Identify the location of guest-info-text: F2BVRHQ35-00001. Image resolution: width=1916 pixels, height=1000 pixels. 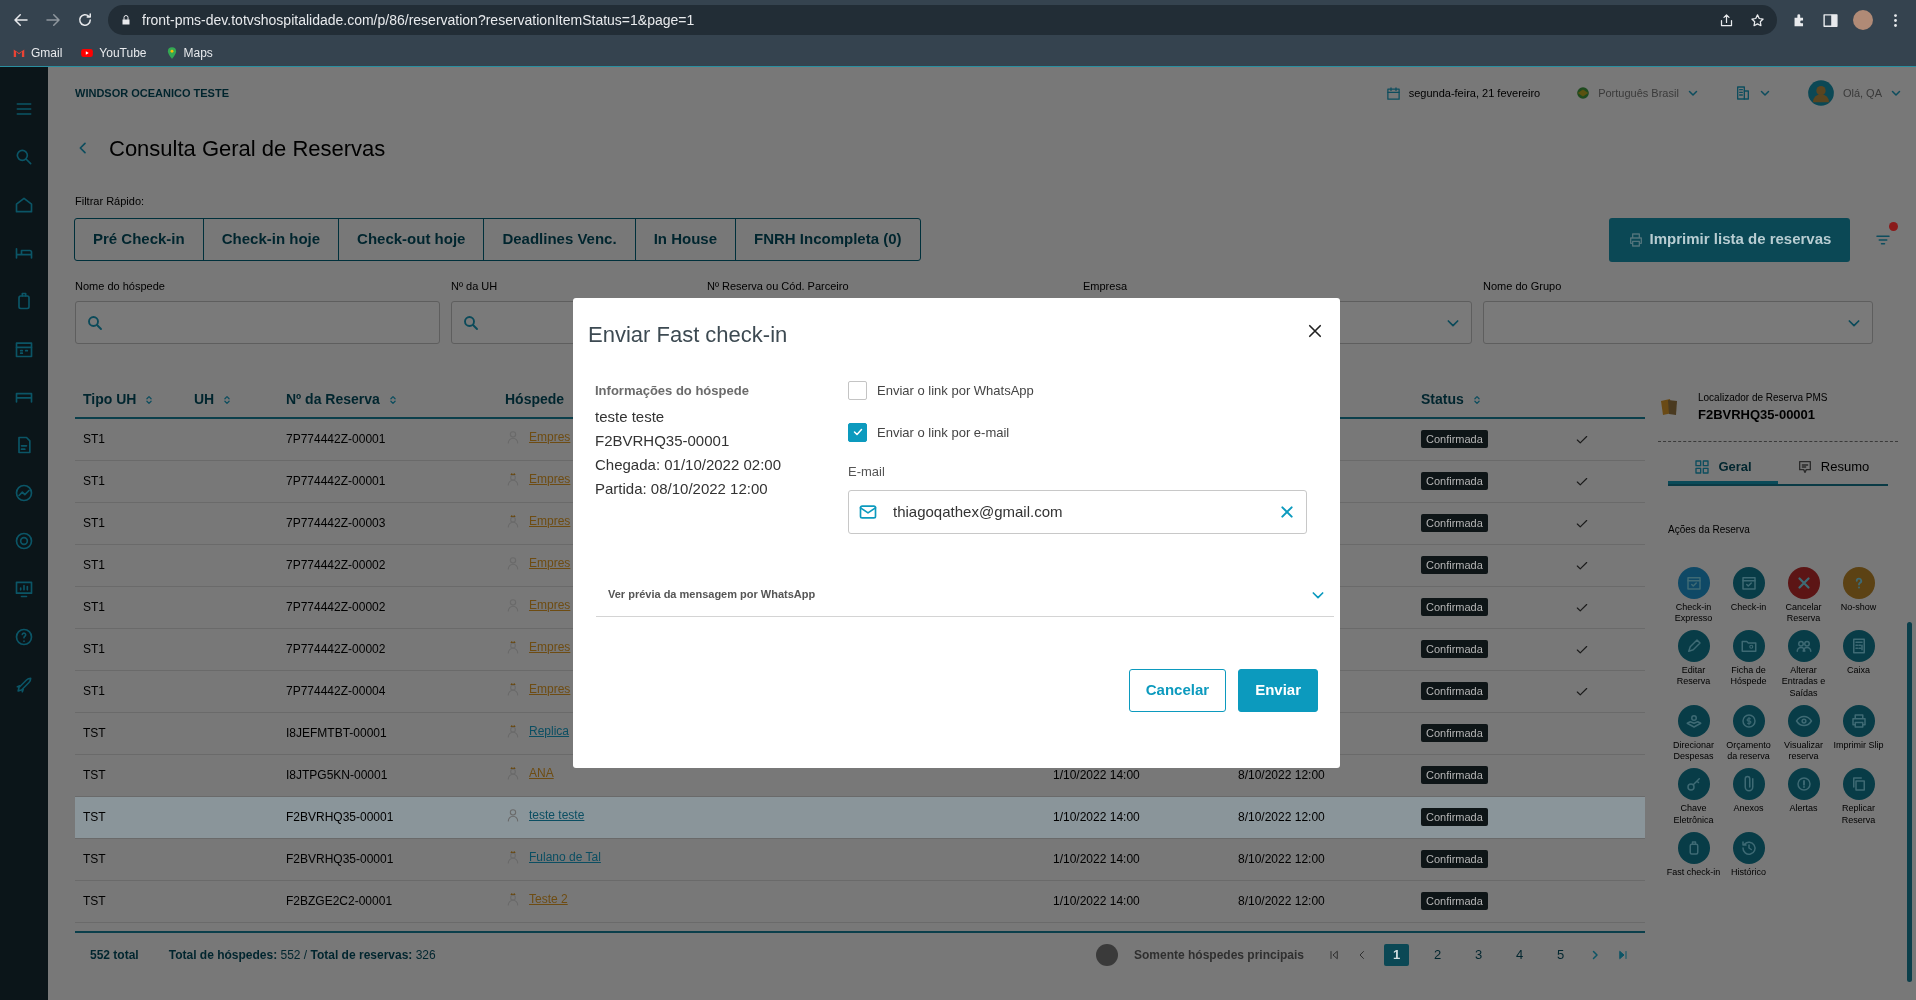
(663, 440).